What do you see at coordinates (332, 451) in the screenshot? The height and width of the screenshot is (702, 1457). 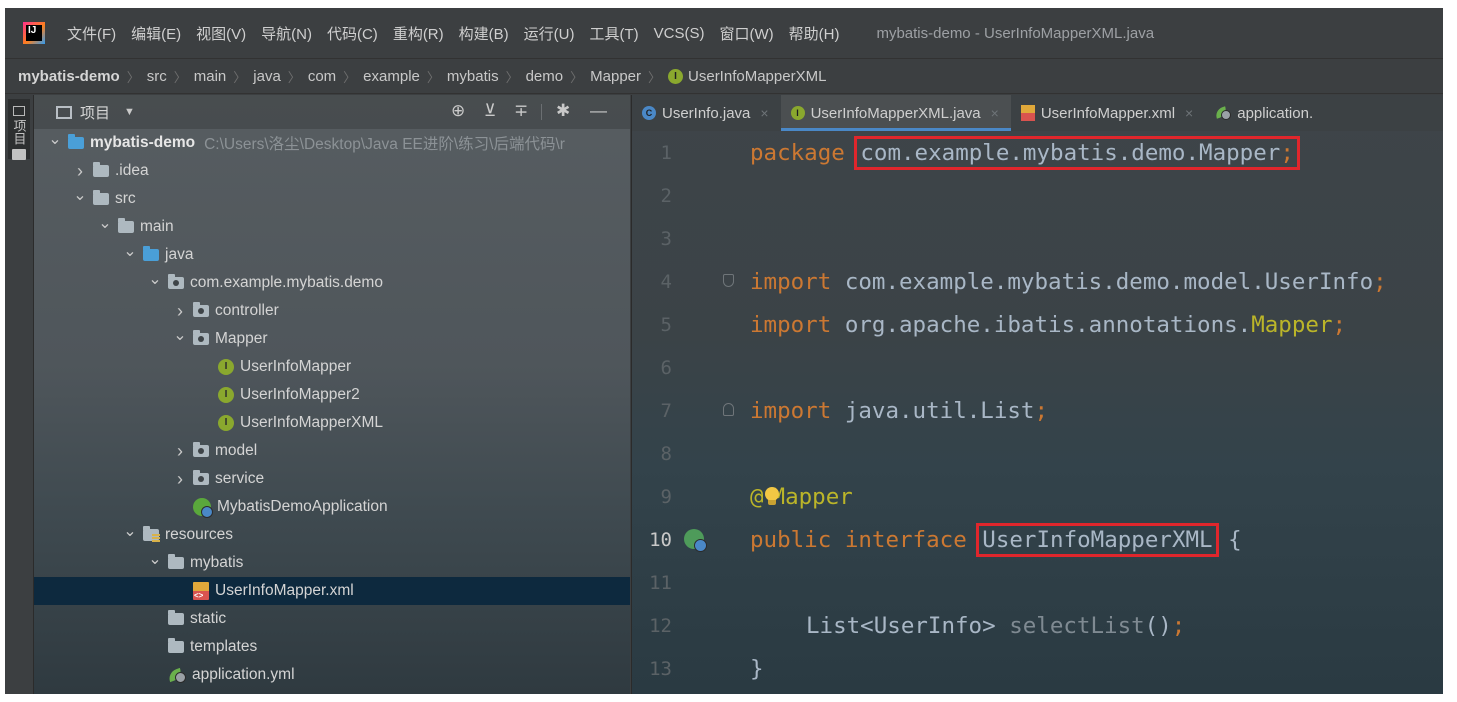 I see `tree-item: › model` at bounding box center [332, 451].